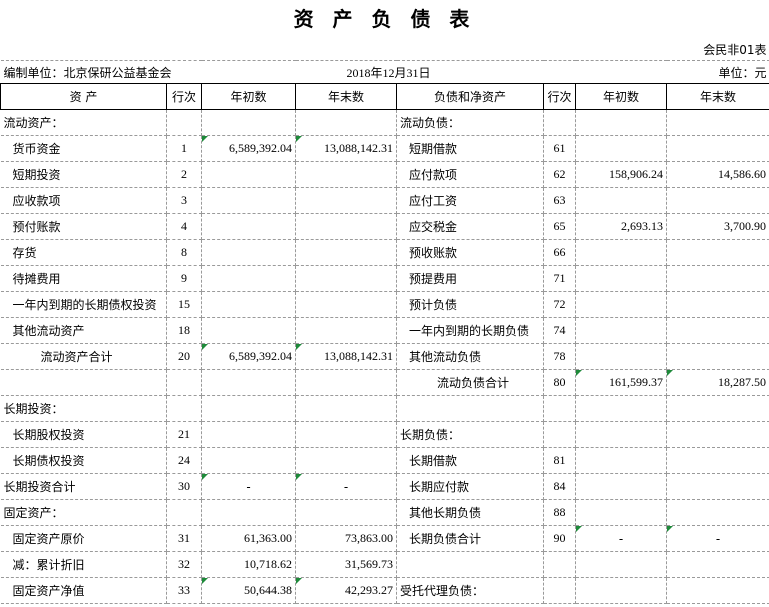 The width and height of the screenshot is (769, 607). I want to click on table-row: 固定资产： 其他长期负债 88, so click(384, 512).